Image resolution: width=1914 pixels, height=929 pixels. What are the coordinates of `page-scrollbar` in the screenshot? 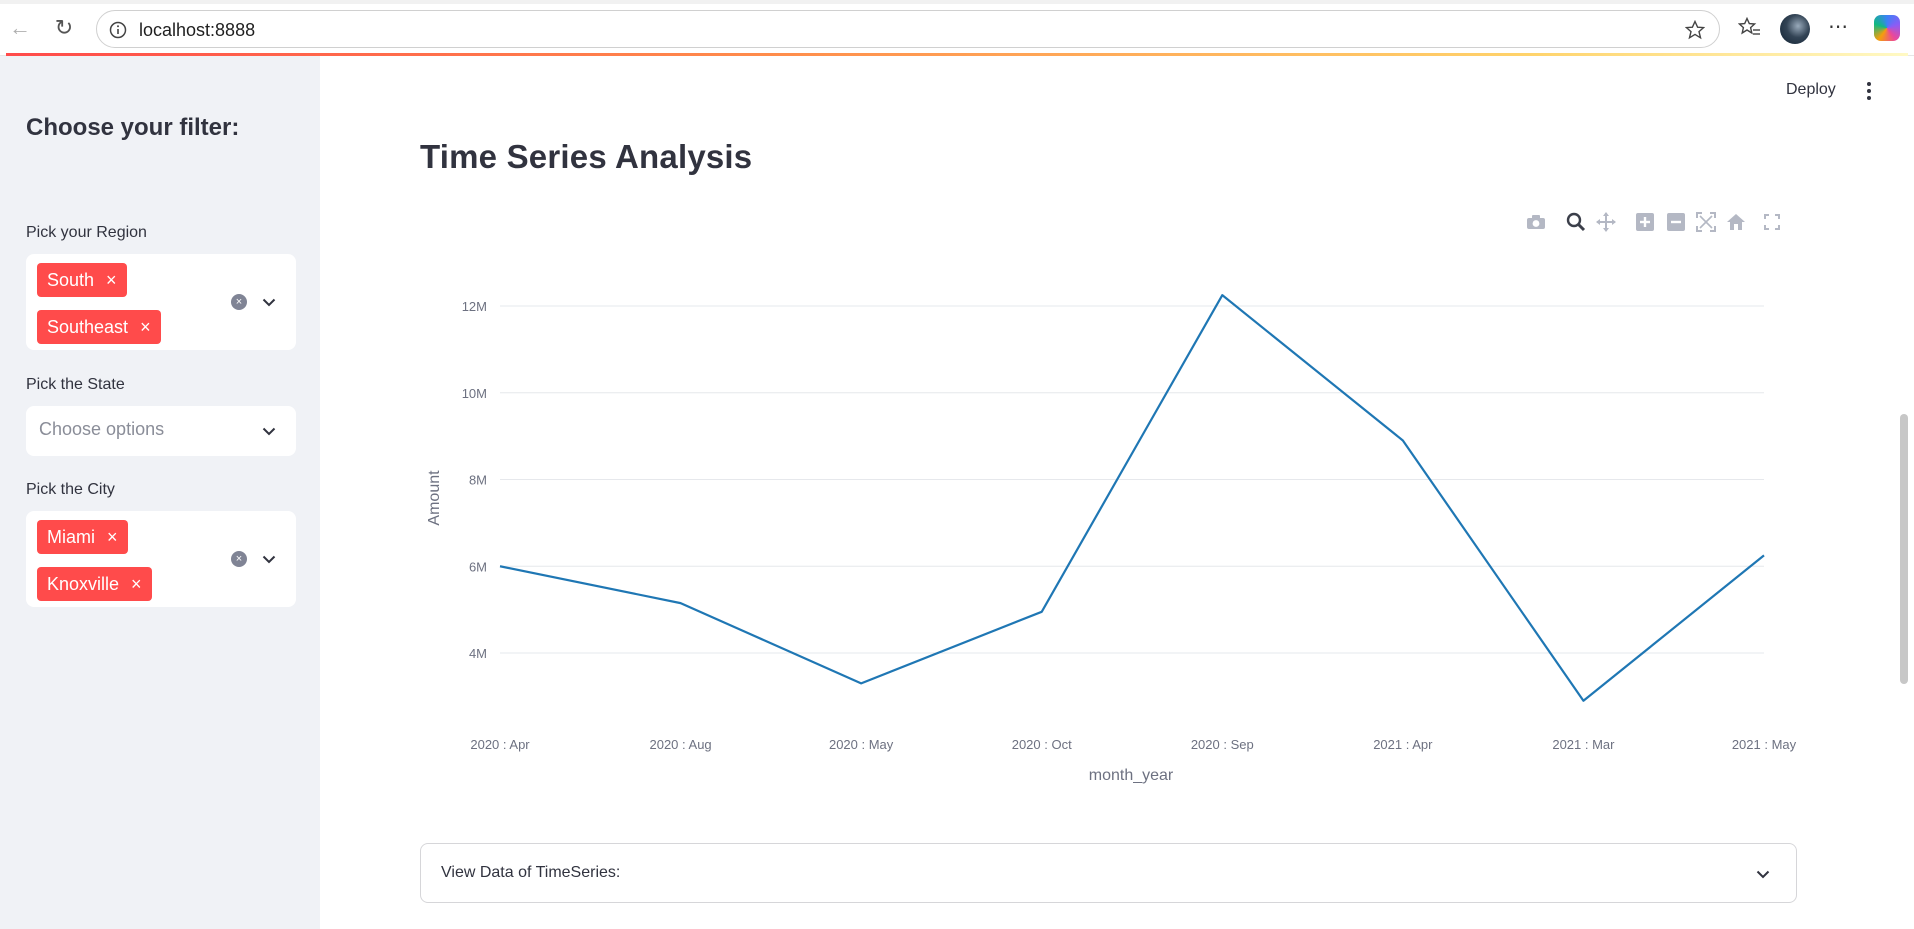 It's located at (1904, 549).